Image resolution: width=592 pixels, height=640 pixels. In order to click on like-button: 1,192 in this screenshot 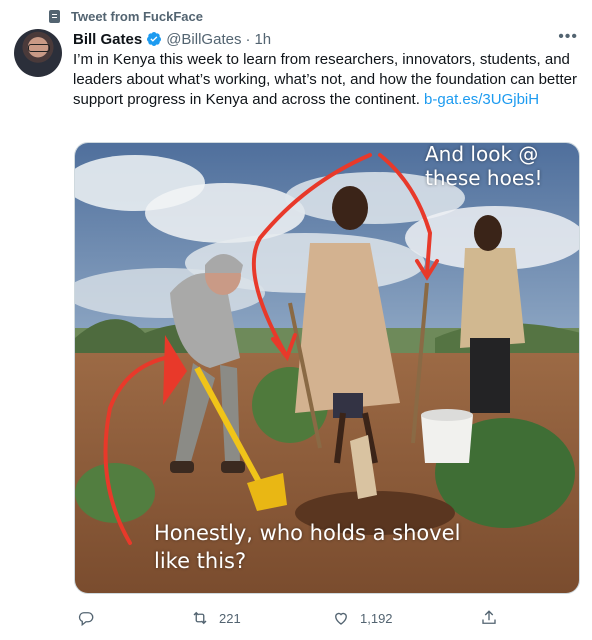, I will do `click(362, 618)`.